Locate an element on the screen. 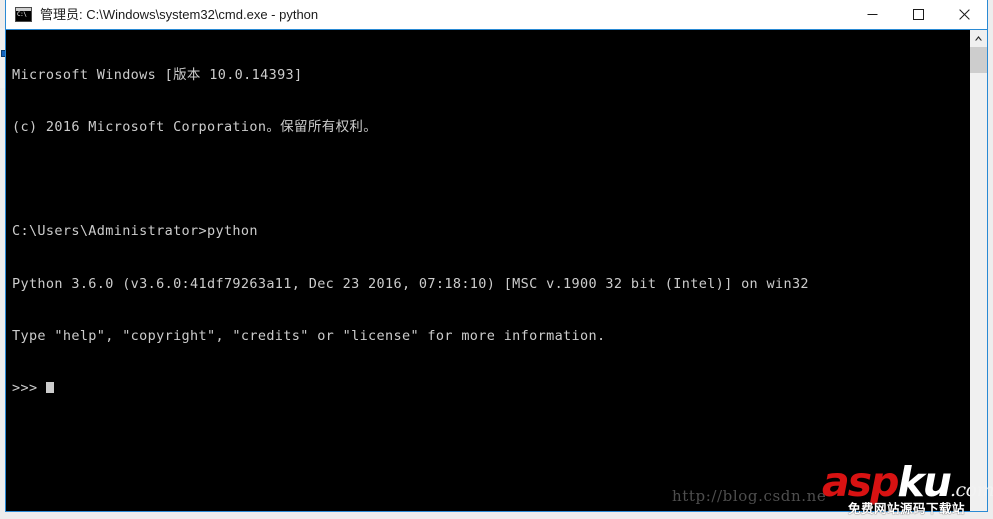  close-icon is located at coordinates (964, 14).